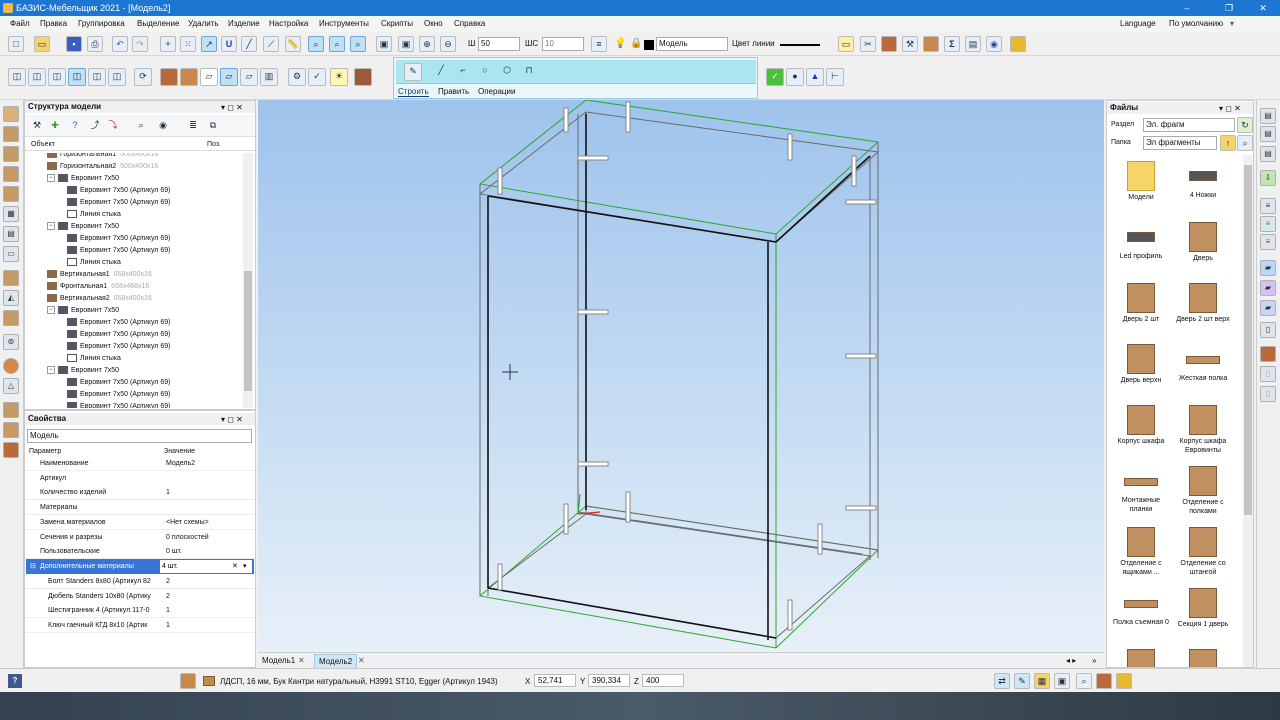  I want to click on tree-item: Линия стыка, so click(73, 215).